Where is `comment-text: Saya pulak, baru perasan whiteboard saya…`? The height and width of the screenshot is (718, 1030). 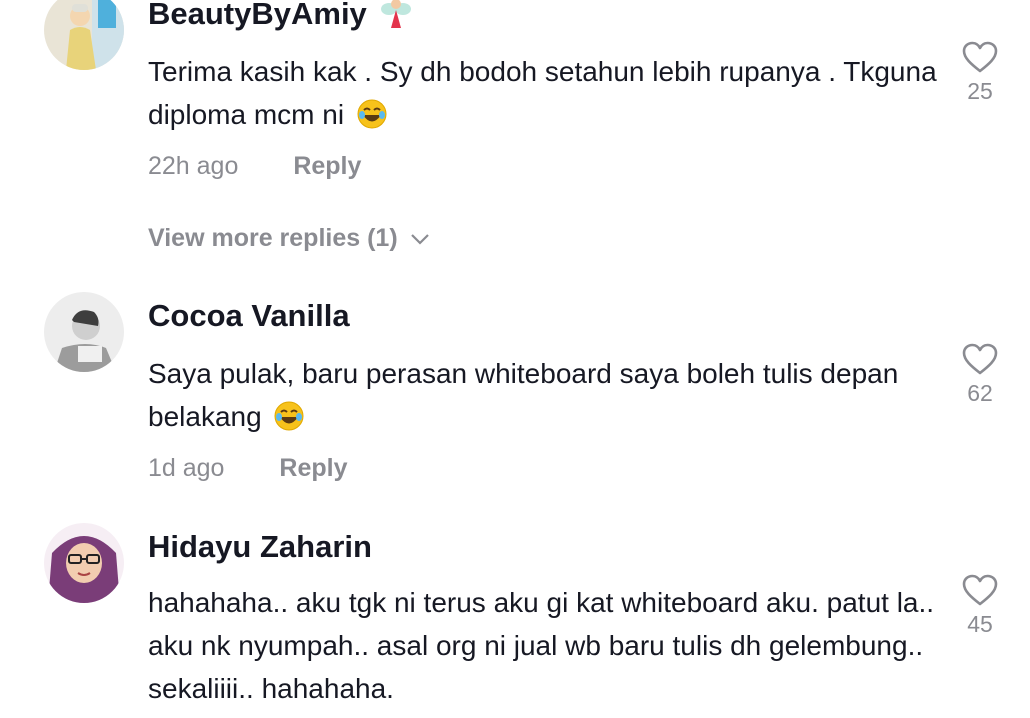 comment-text: Saya pulak, baru perasan whiteboard saya… is located at coordinates (543, 398).